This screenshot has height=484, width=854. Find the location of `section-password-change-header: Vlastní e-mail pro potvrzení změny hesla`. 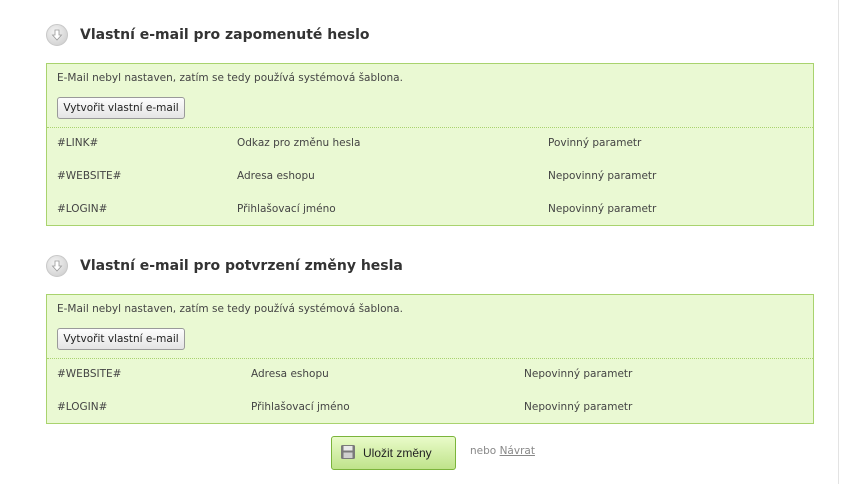

section-password-change-header: Vlastní e-mail pro potvrzení změny hesla is located at coordinates (224, 266).